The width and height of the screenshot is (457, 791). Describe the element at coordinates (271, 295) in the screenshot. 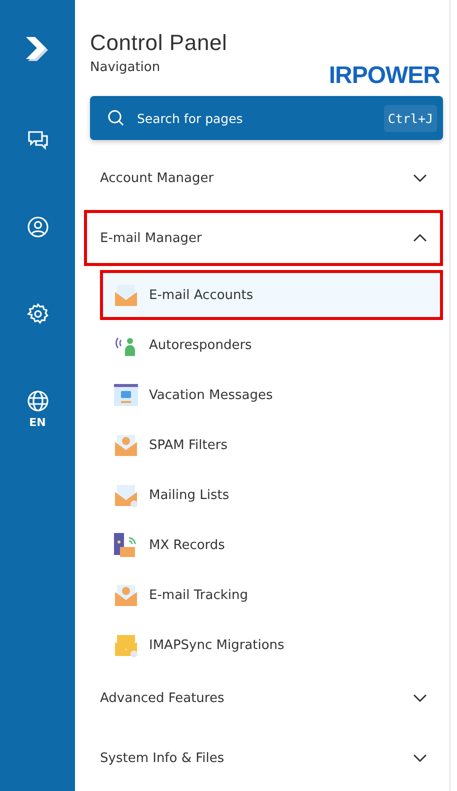

I see `menu-item: E-mail Accounts` at that location.